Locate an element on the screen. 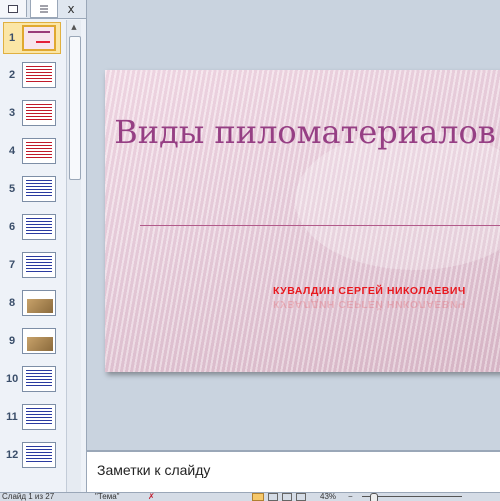 The width and height of the screenshot is (500, 501). slide-divider is located at coordinates (320, 225).